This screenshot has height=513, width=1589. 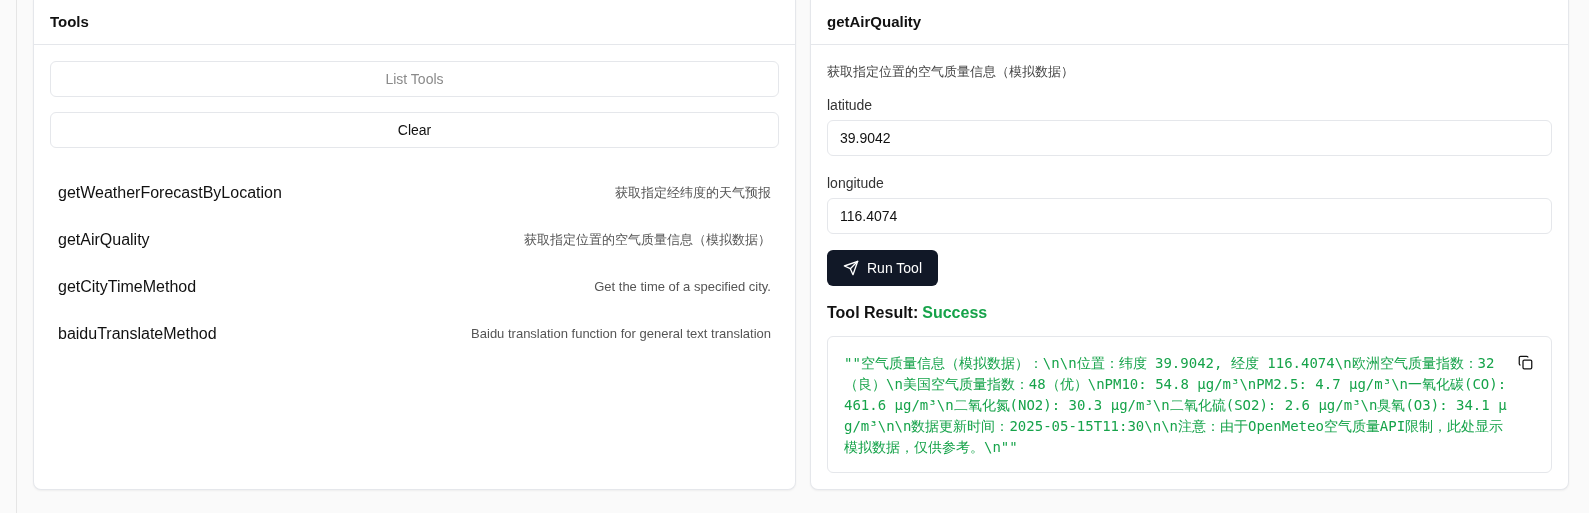 I want to click on input-field: 39.9042, so click(x=1189, y=138).